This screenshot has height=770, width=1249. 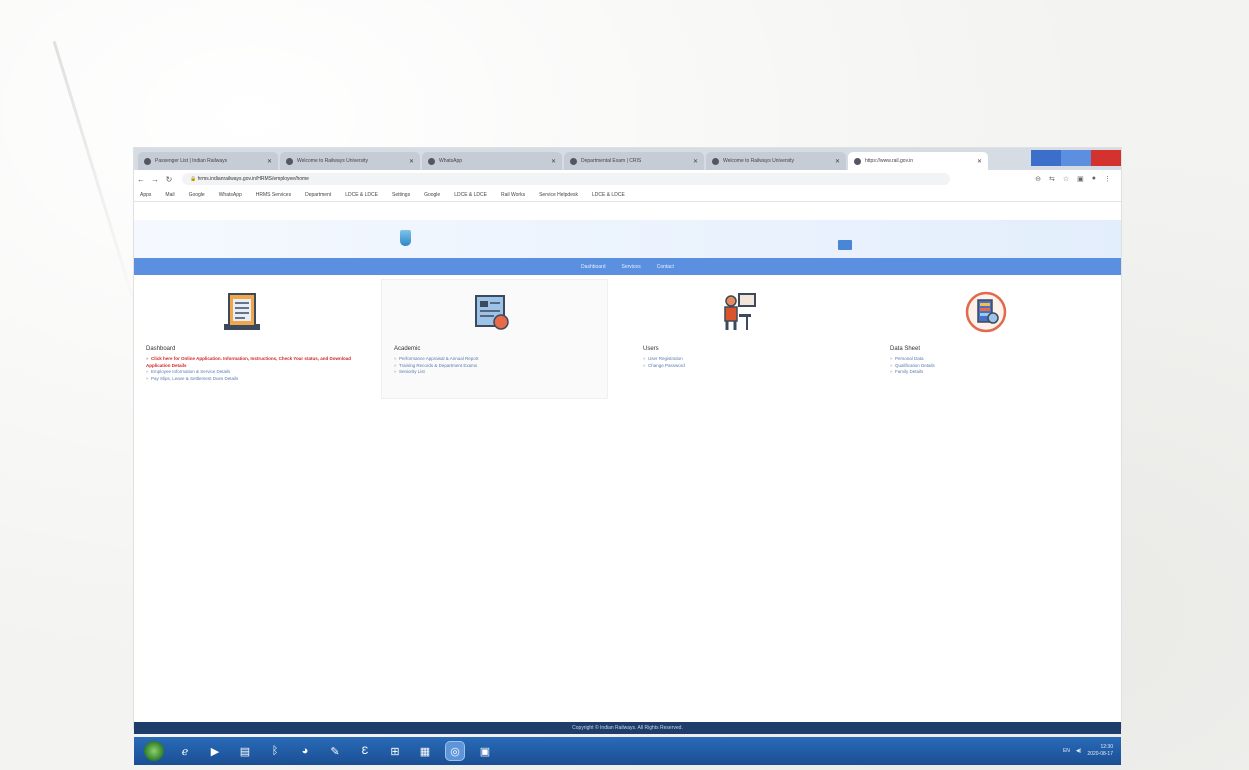 What do you see at coordinates (611, 161) in the screenshot?
I see `tab-label: Departmental Exam | CRIS` at bounding box center [611, 161].